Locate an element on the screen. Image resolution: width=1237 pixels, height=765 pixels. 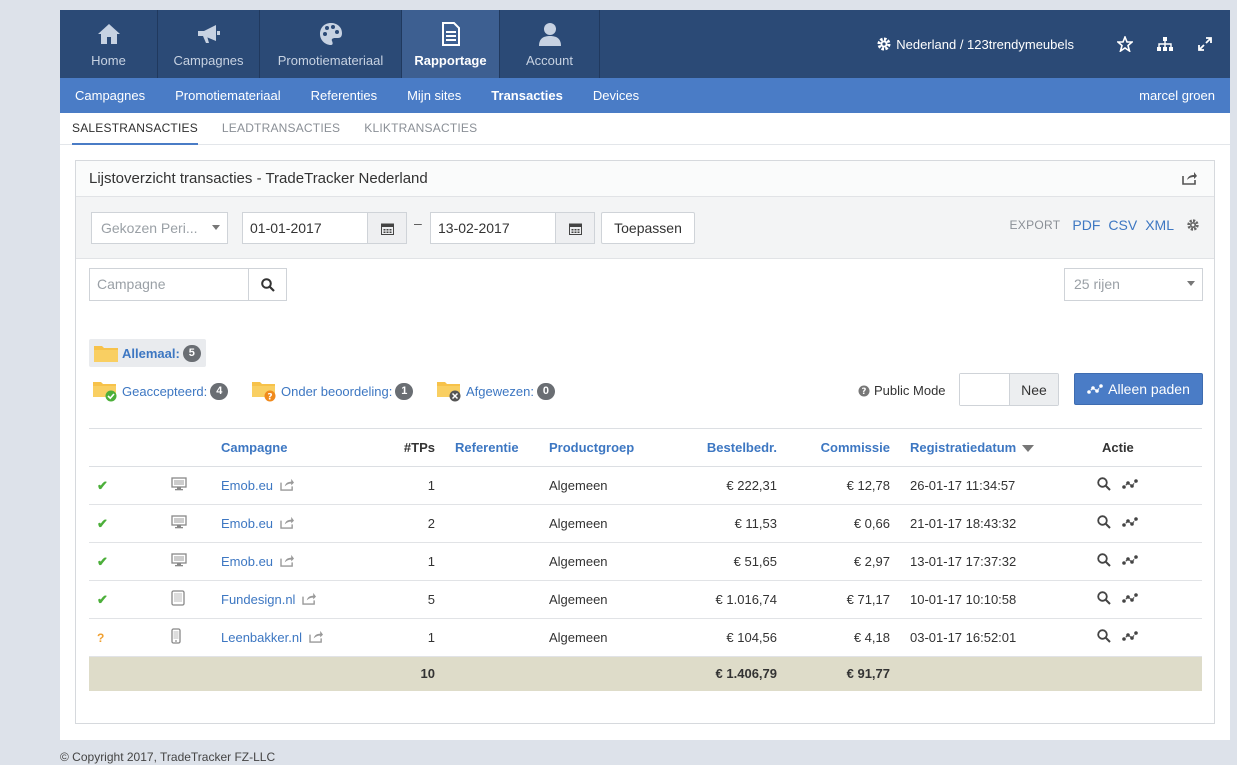
col-productgroep: Productgroep is located at coordinates (600, 447).